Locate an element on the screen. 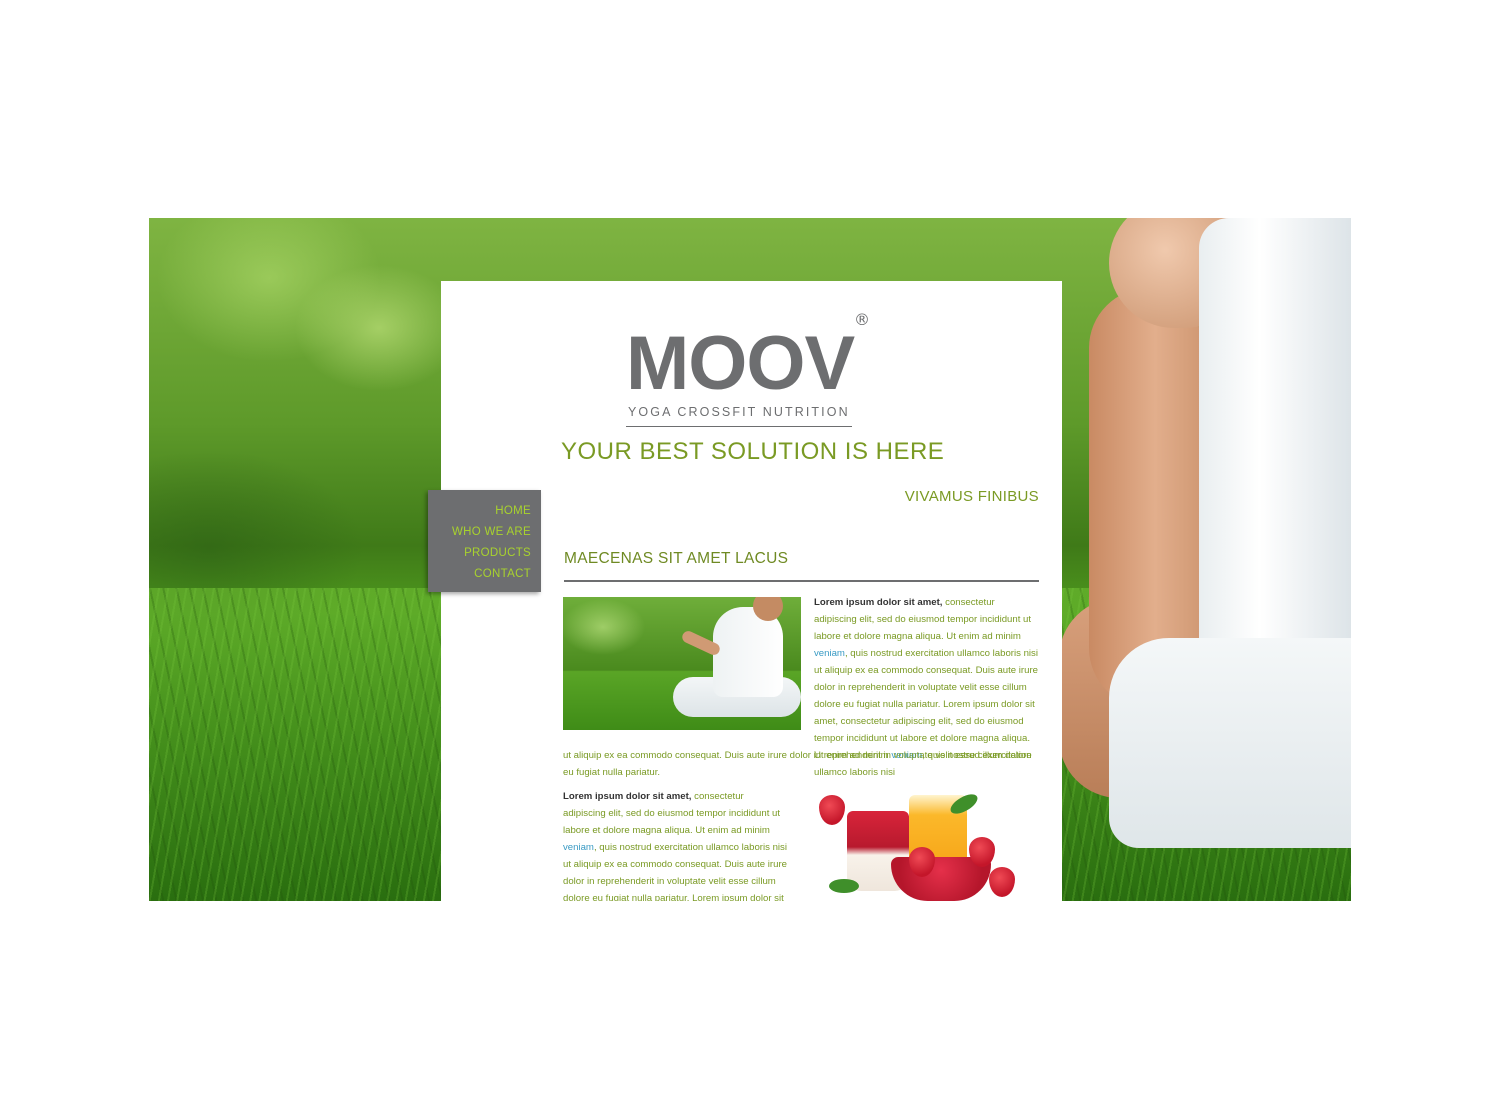 Image resolution: width=1500 pixels, height=1119 pixels. yoga-image is located at coordinates (682, 663).